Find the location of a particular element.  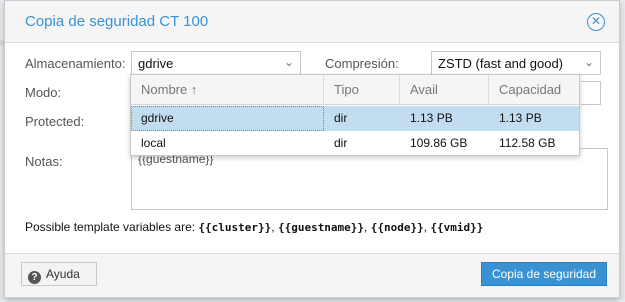

help-label: Ayuda is located at coordinates (63, 274).